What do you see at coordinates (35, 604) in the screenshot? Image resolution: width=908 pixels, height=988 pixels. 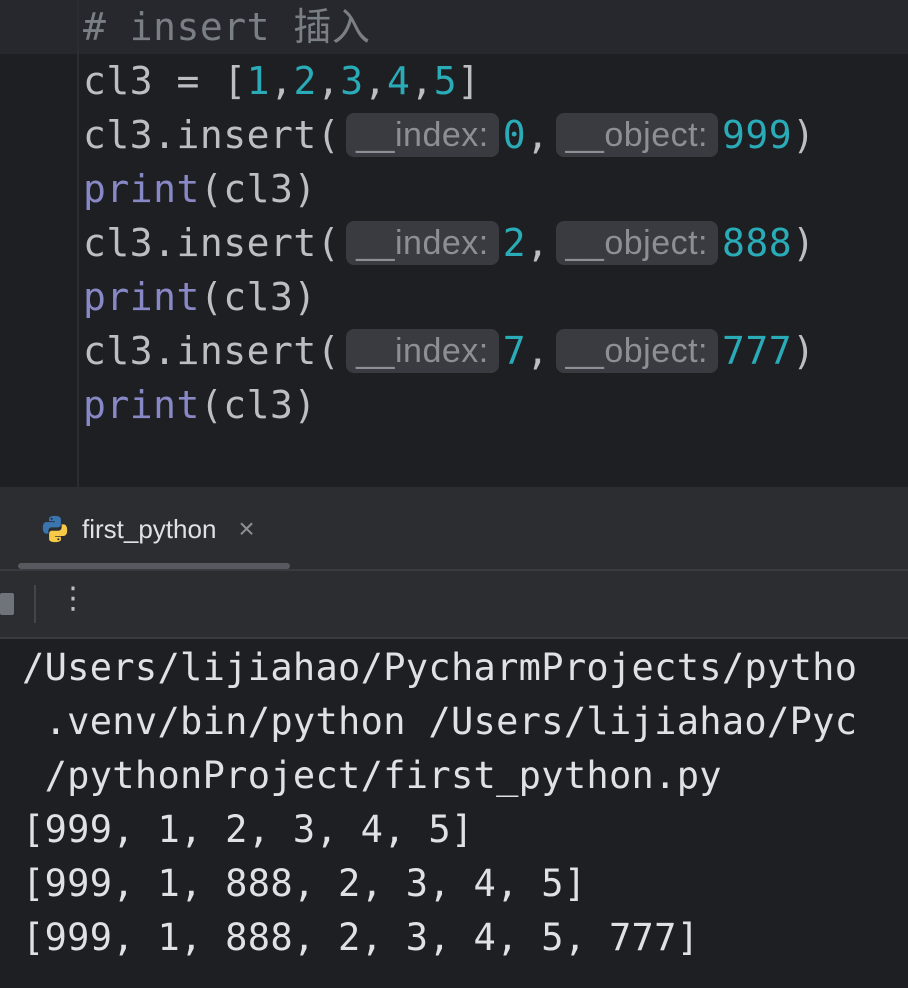 I see `toolbar-separator` at bounding box center [35, 604].